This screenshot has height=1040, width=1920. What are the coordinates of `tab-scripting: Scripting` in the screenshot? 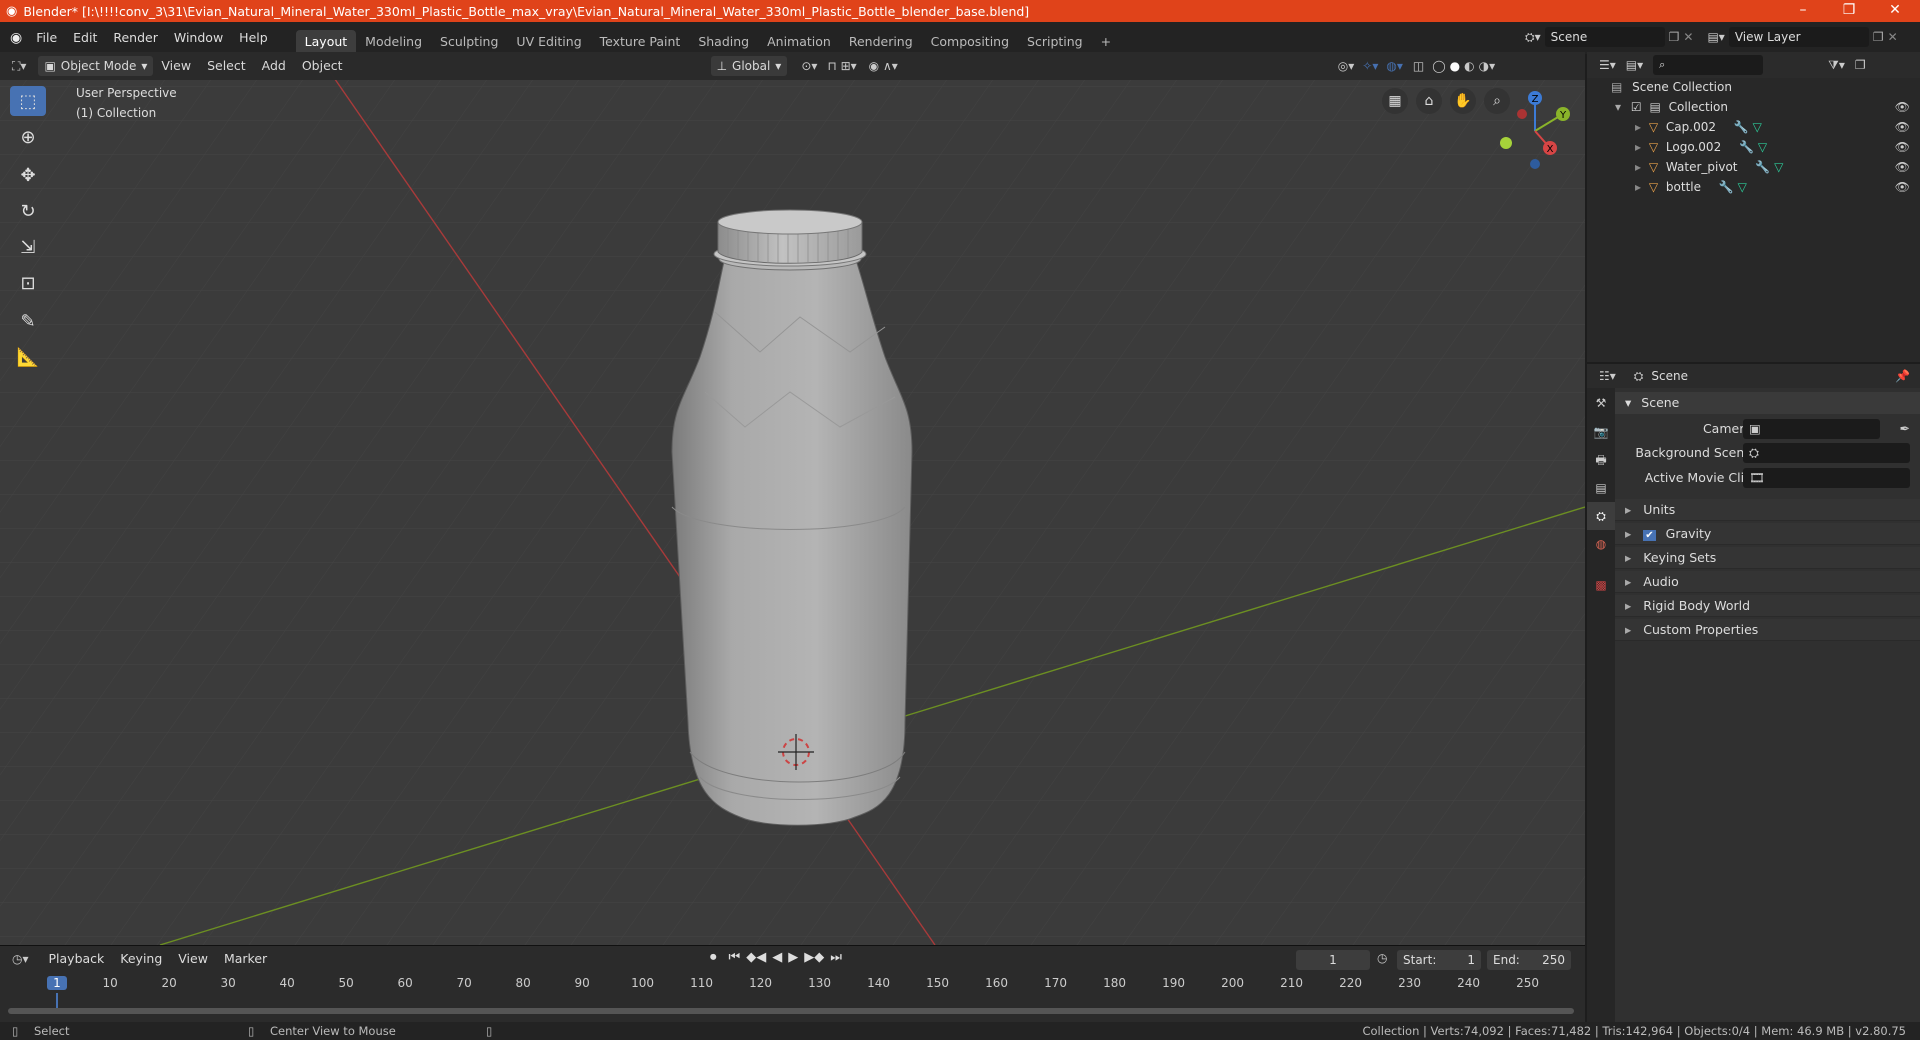 It's located at (1055, 42).